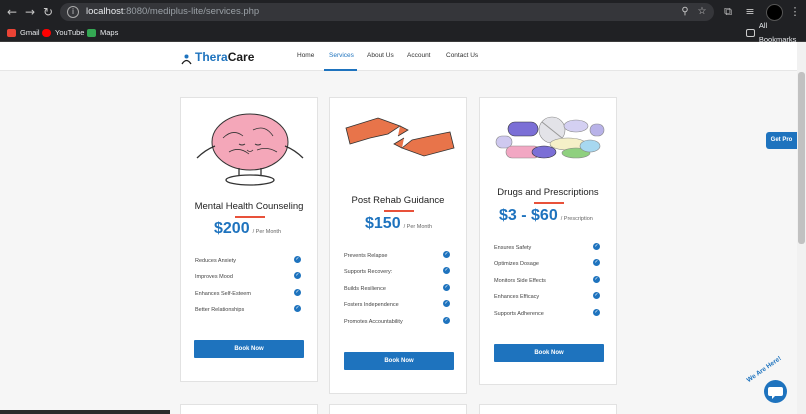 This screenshot has width=806, height=414. I want to click on card-title: Mental Health Counseling, so click(249, 206).